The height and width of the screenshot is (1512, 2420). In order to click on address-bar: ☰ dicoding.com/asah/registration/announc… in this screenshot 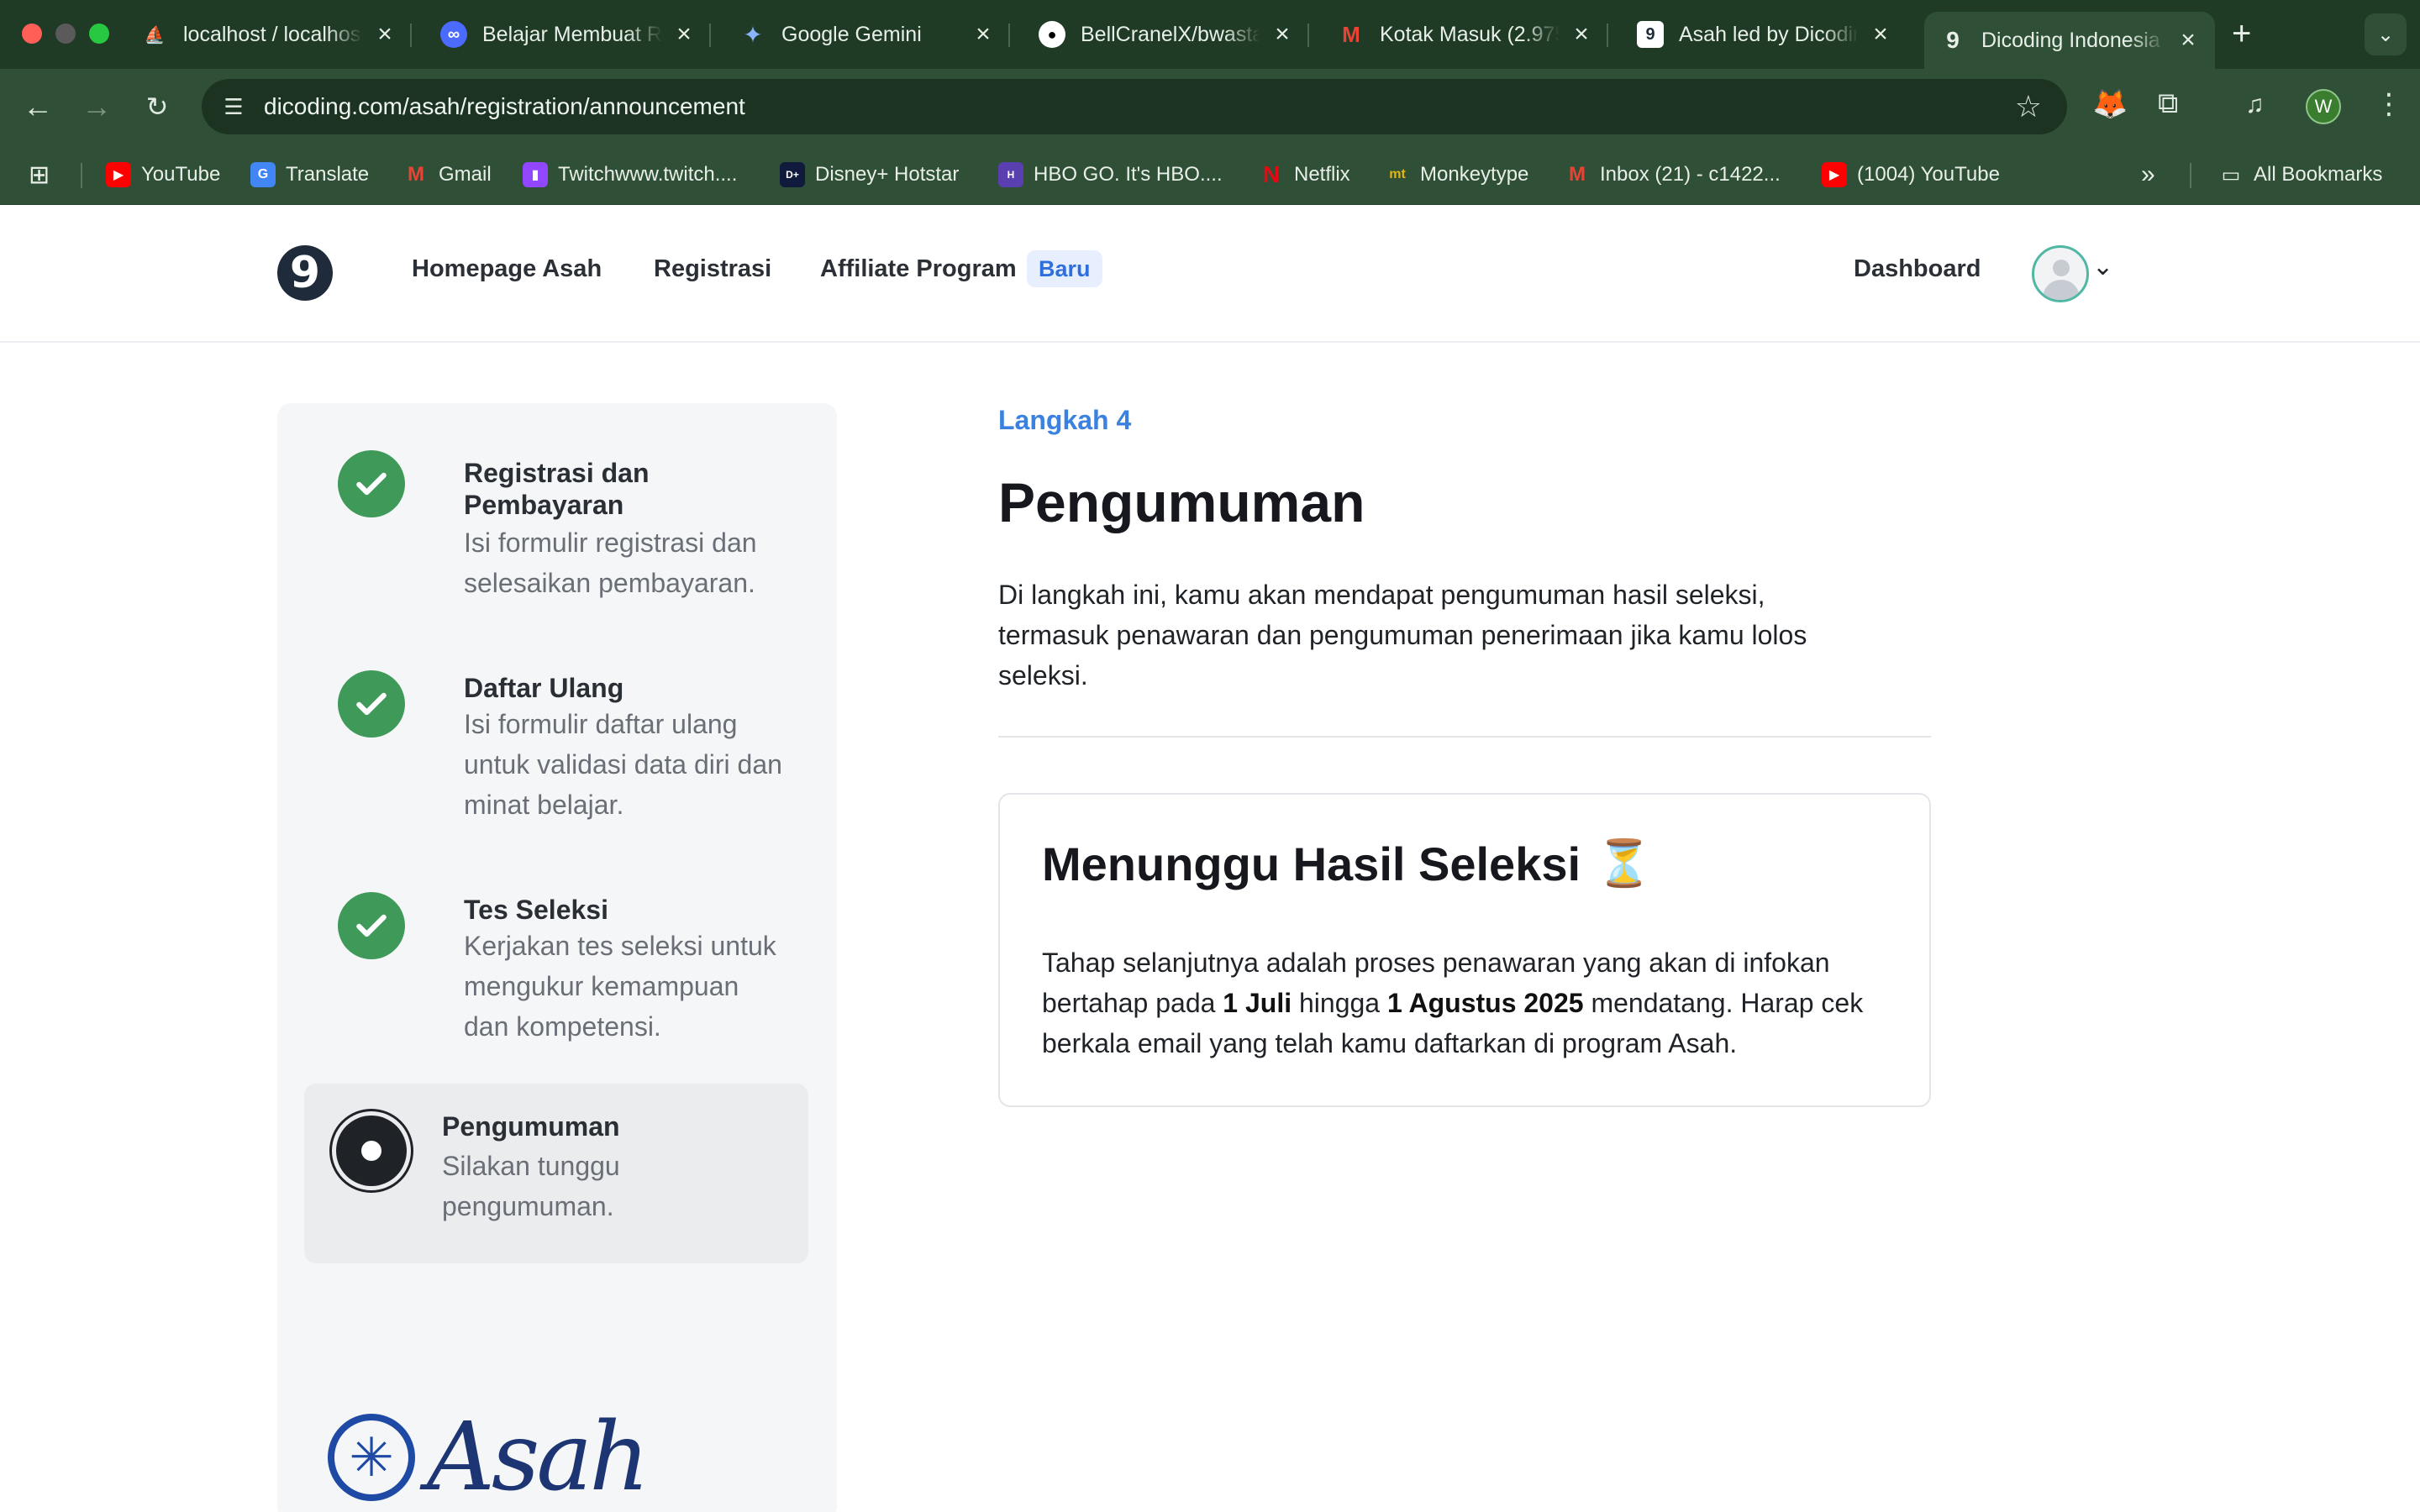, I will do `click(1134, 106)`.